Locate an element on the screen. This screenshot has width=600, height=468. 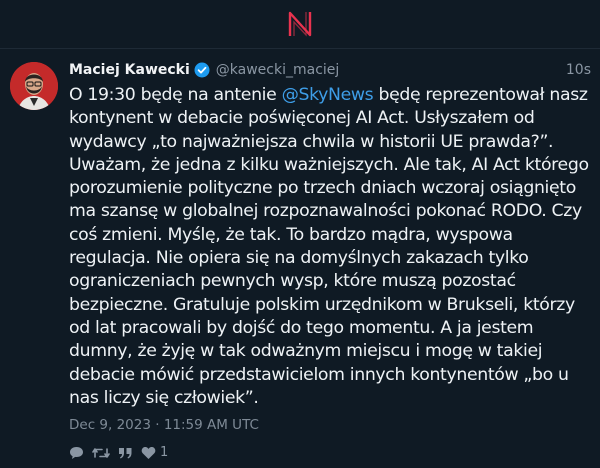
quote-button is located at coordinates (125, 453).